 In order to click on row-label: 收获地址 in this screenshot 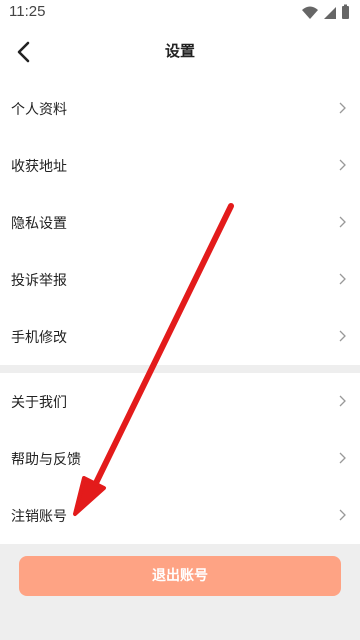, I will do `click(39, 167)`.